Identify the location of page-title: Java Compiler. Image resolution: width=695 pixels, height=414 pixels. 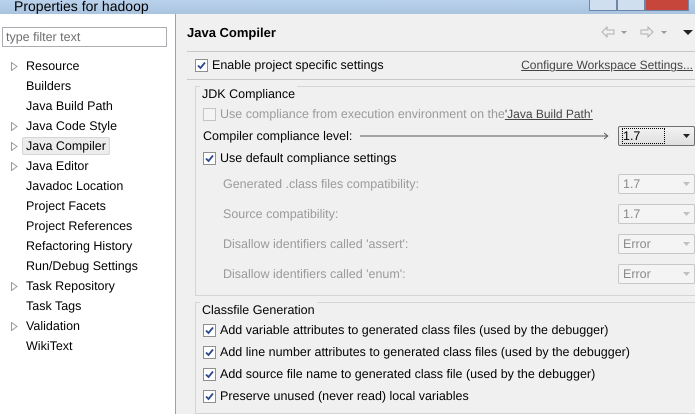
(231, 32).